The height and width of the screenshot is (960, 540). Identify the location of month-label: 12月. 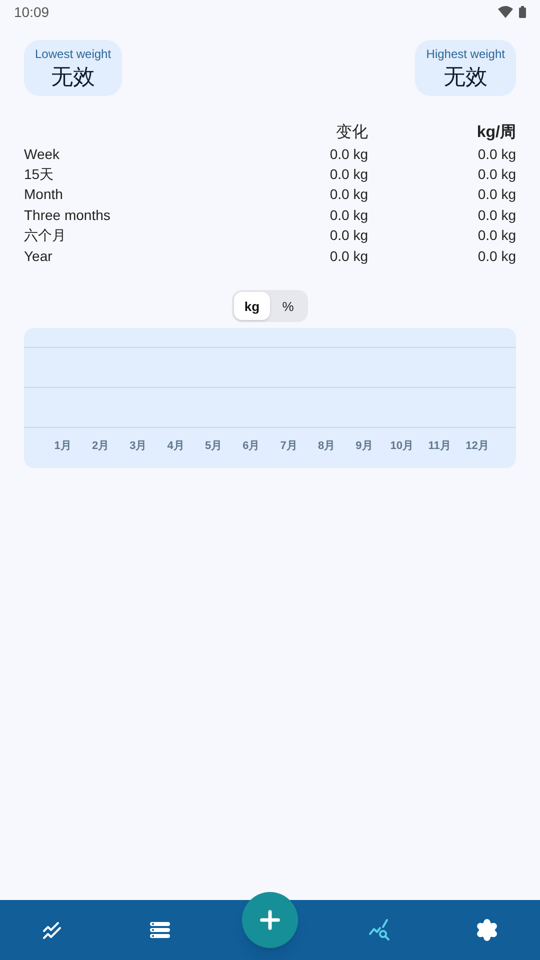
(477, 446).